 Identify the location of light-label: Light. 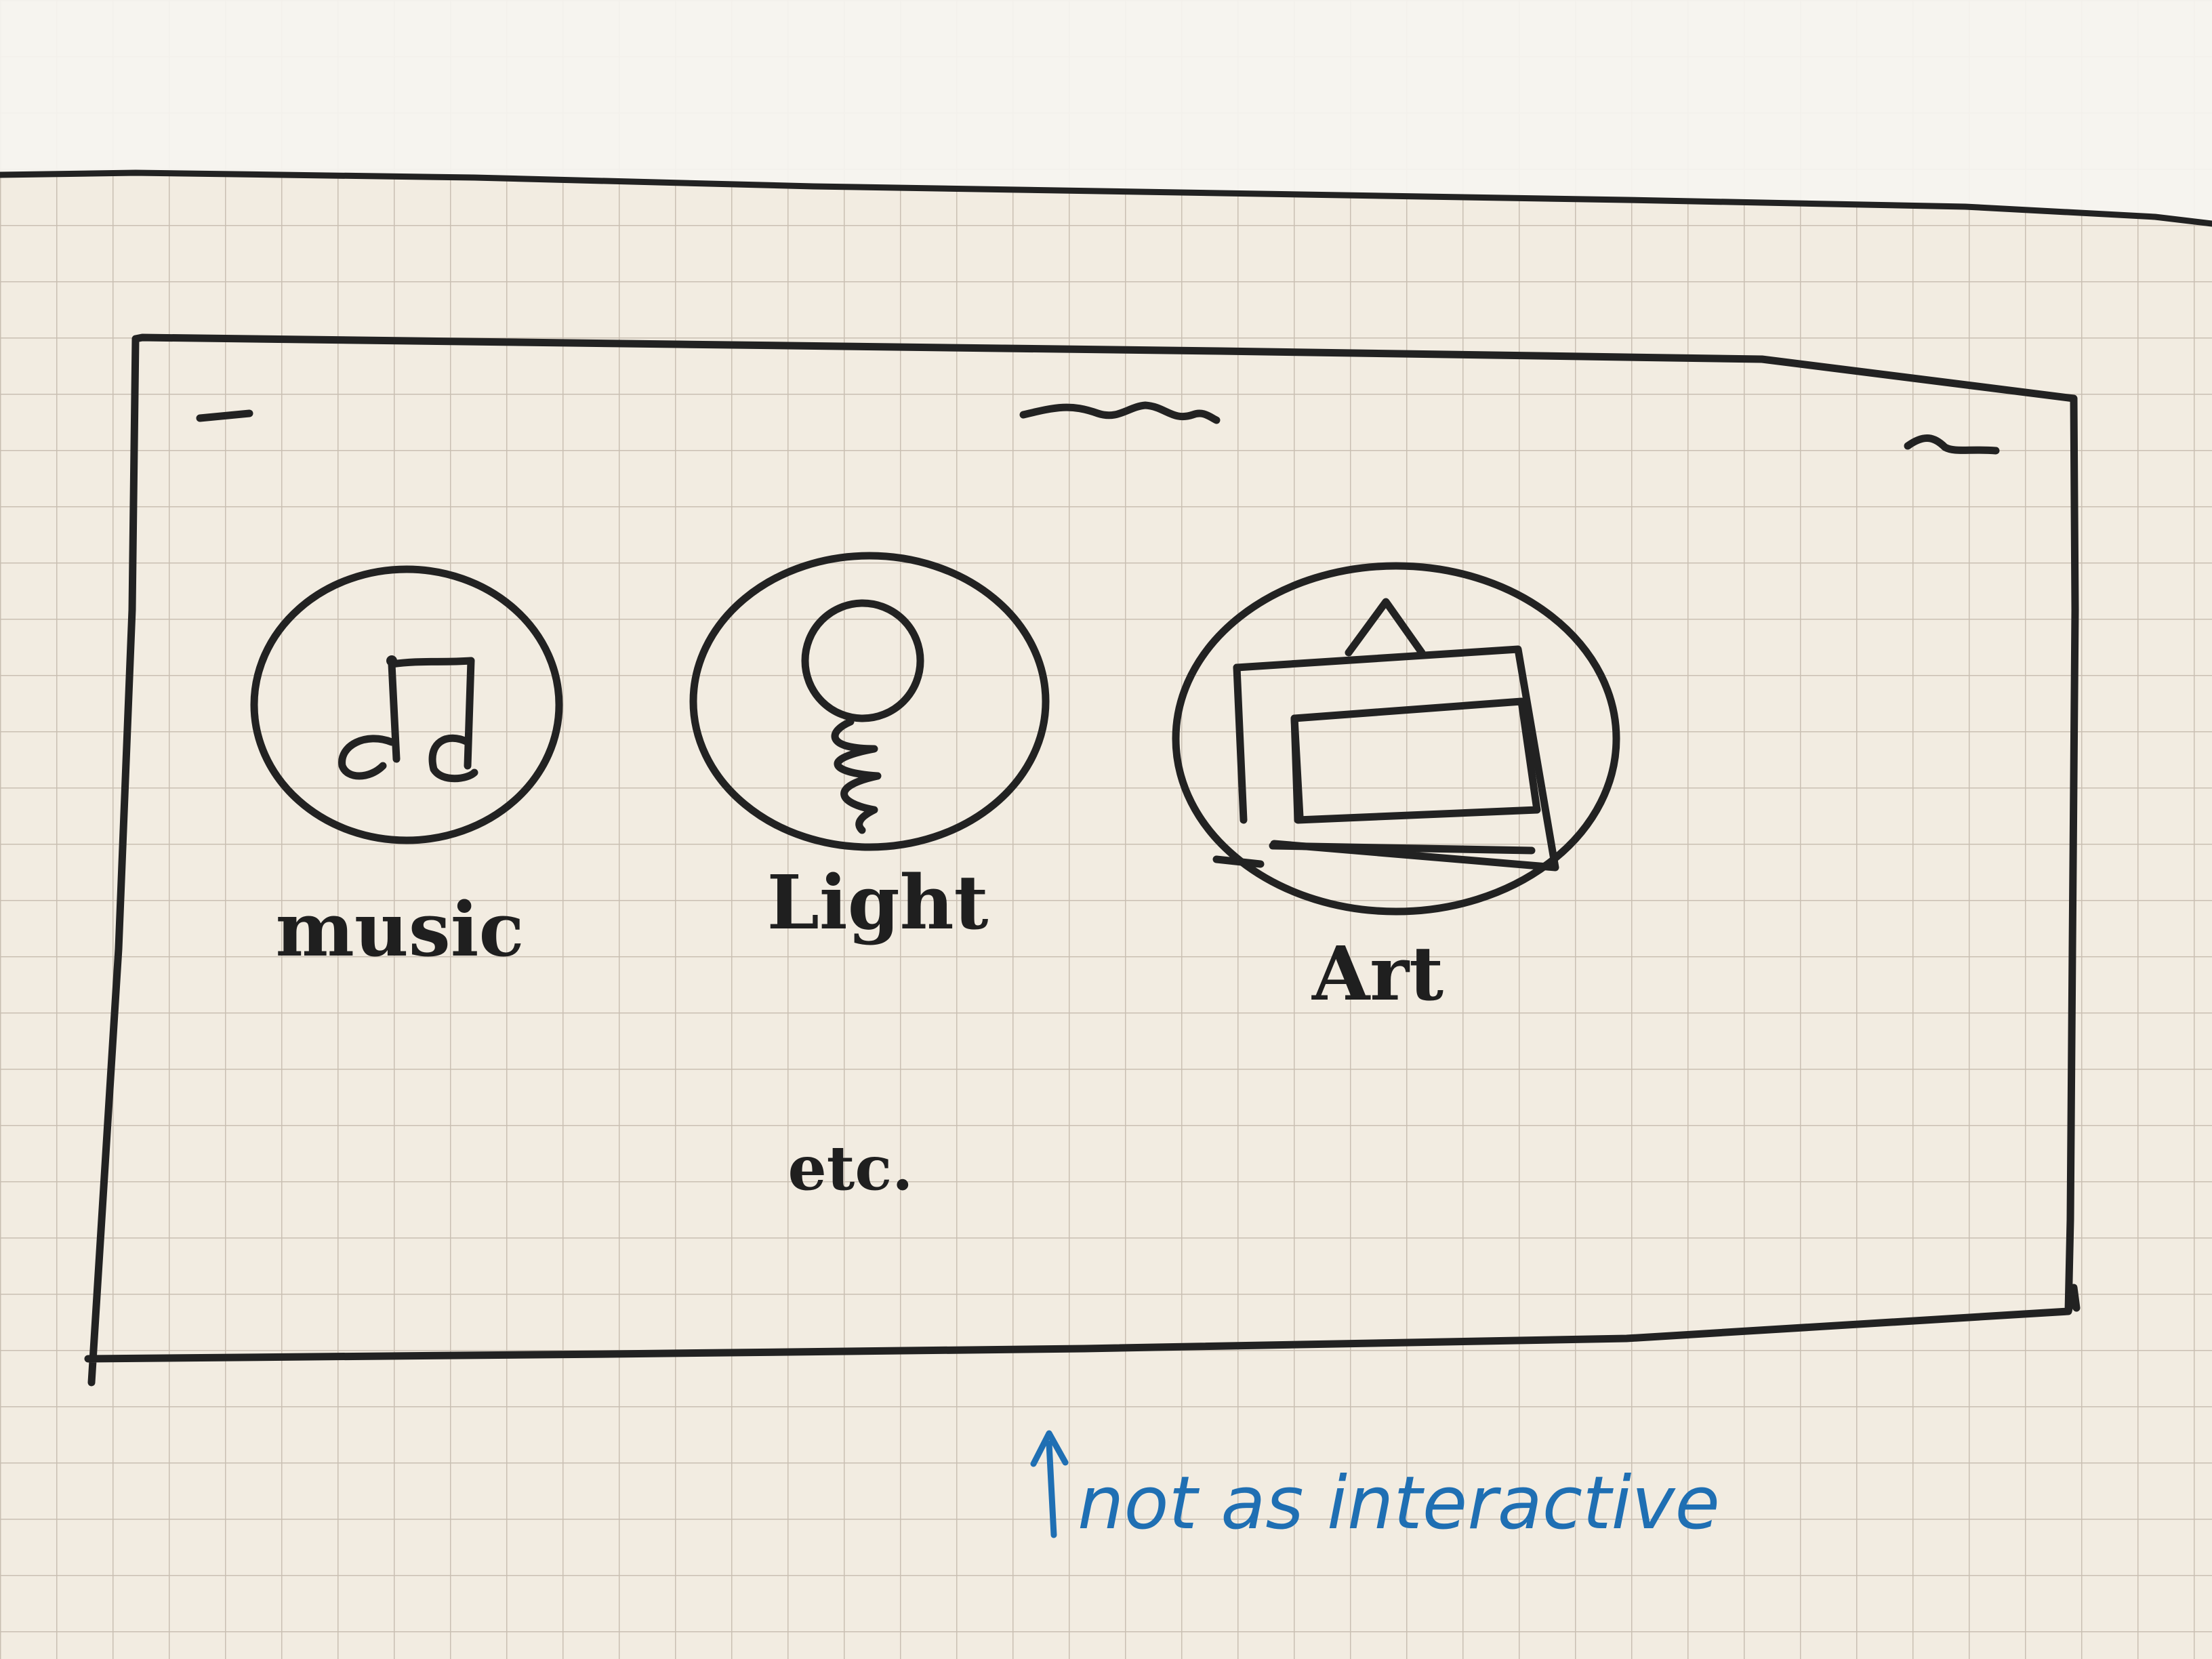
(878, 903).